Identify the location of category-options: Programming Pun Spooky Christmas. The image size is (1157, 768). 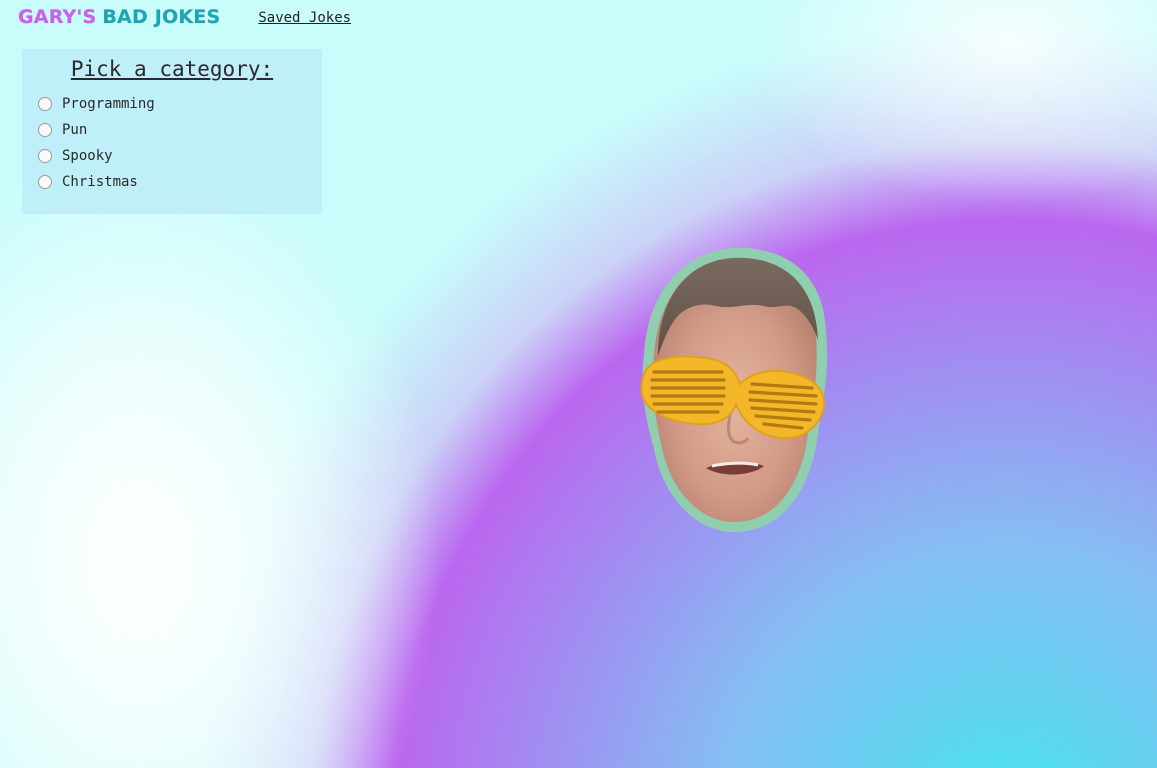
(172, 143).